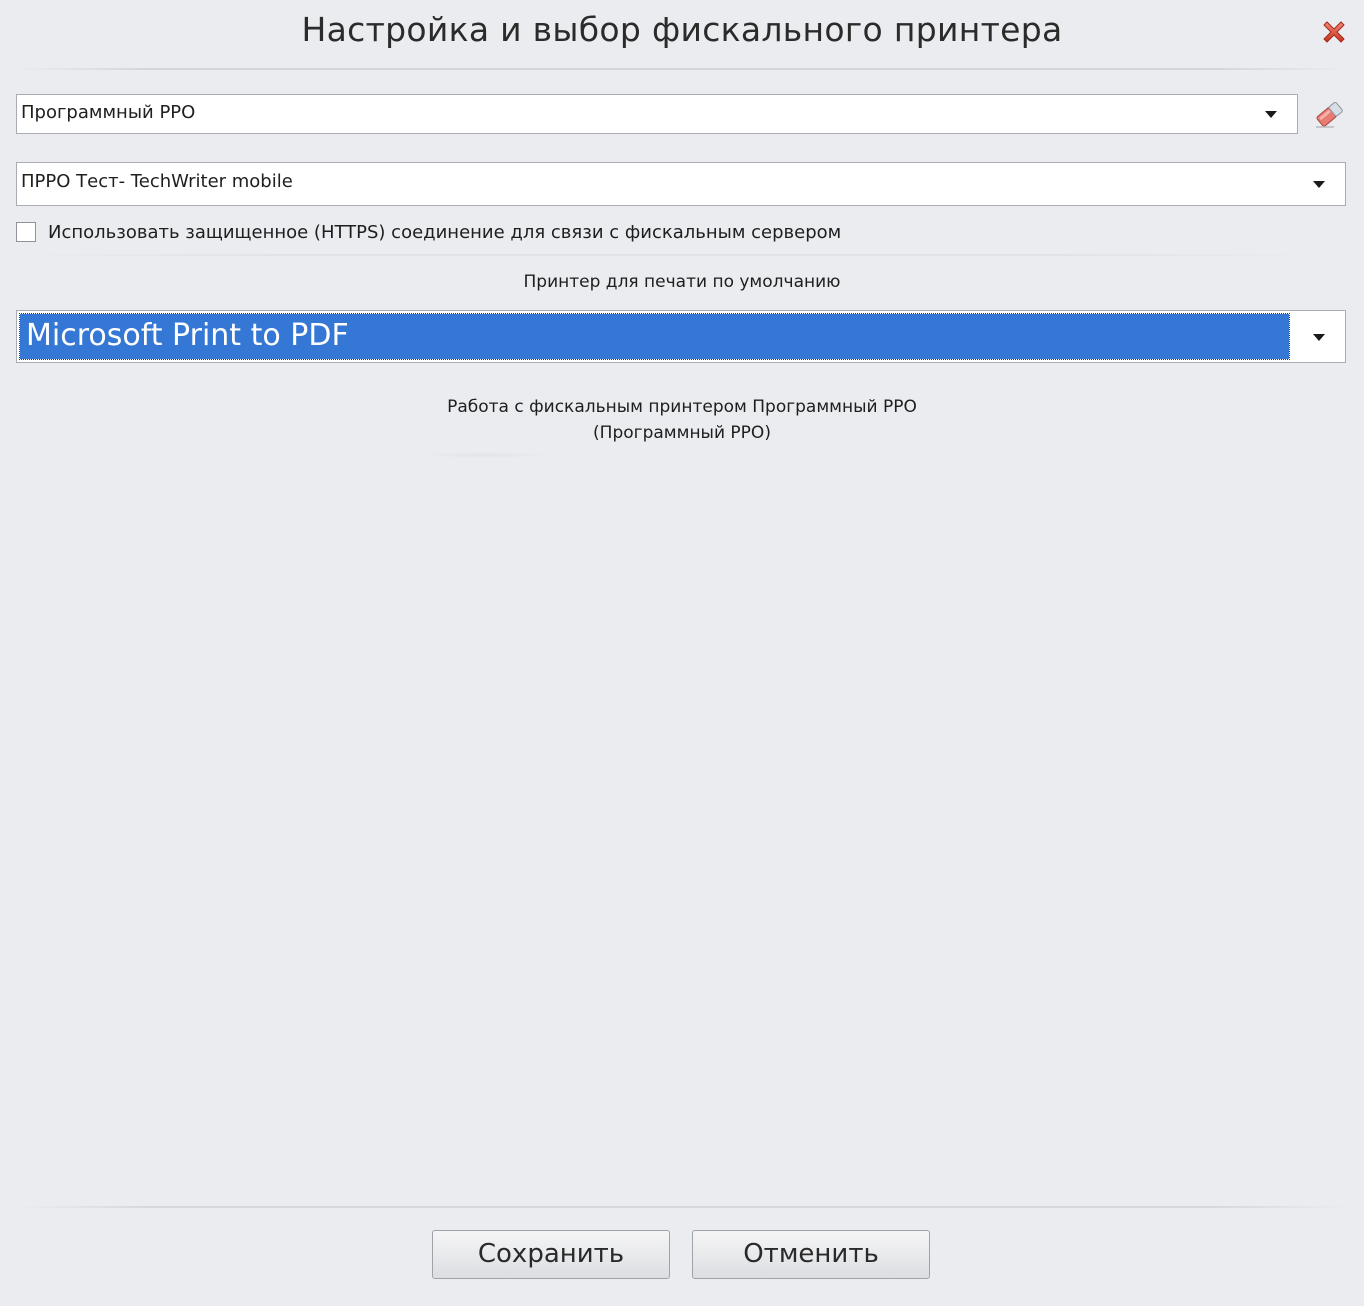 The image size is (1364, 1306). Describe the element at coordinates (551, 1254) in the screenshot. I see `save-button: Сохранить` at that location.